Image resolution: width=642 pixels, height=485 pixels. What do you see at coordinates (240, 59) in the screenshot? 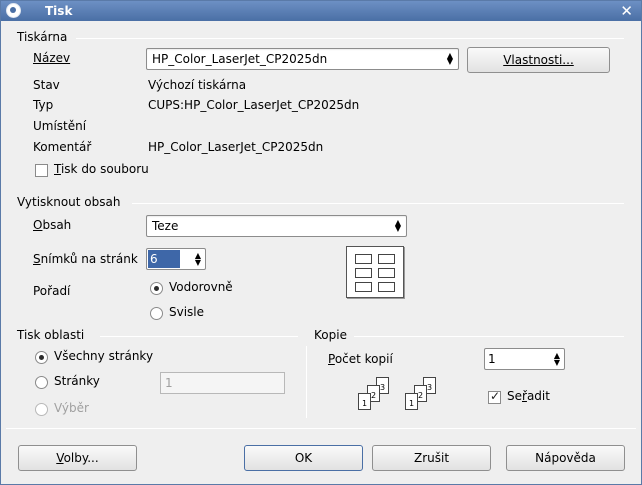
I see `printer-name-value: HP_Color_LaserJet_CP2025dn` at bounding box center [240, 59].